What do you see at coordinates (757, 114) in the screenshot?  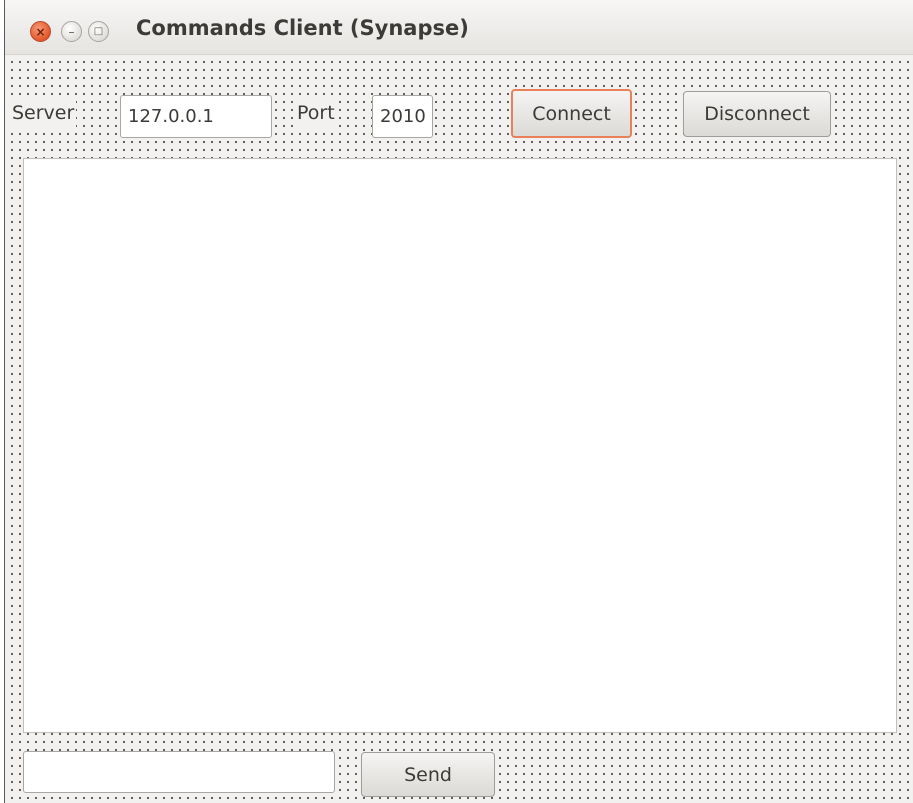 I see `disconnect-button: Disconnect` at bounding box center [757, 114].